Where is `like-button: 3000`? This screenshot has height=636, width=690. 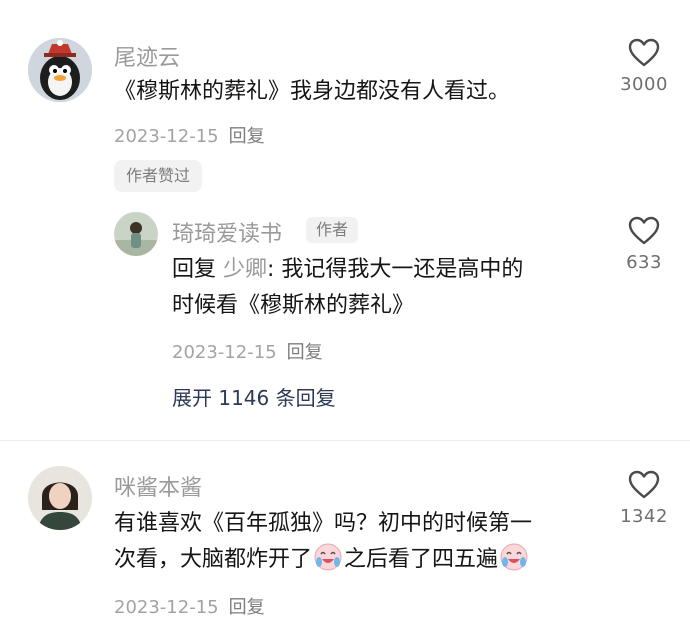 like-button: 3000 is located at coordinates (644, 66).